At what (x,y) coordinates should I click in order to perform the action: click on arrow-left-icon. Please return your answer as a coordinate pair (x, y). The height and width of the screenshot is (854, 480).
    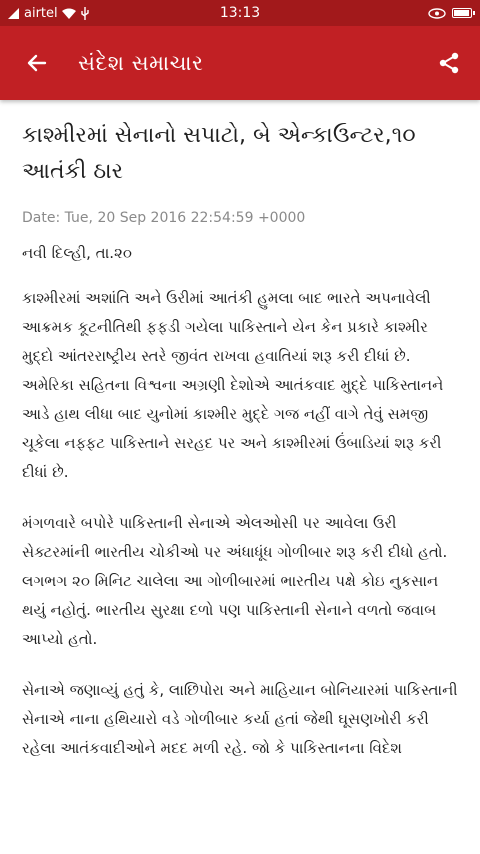
    Looking at the image, I should click on (37, 63).